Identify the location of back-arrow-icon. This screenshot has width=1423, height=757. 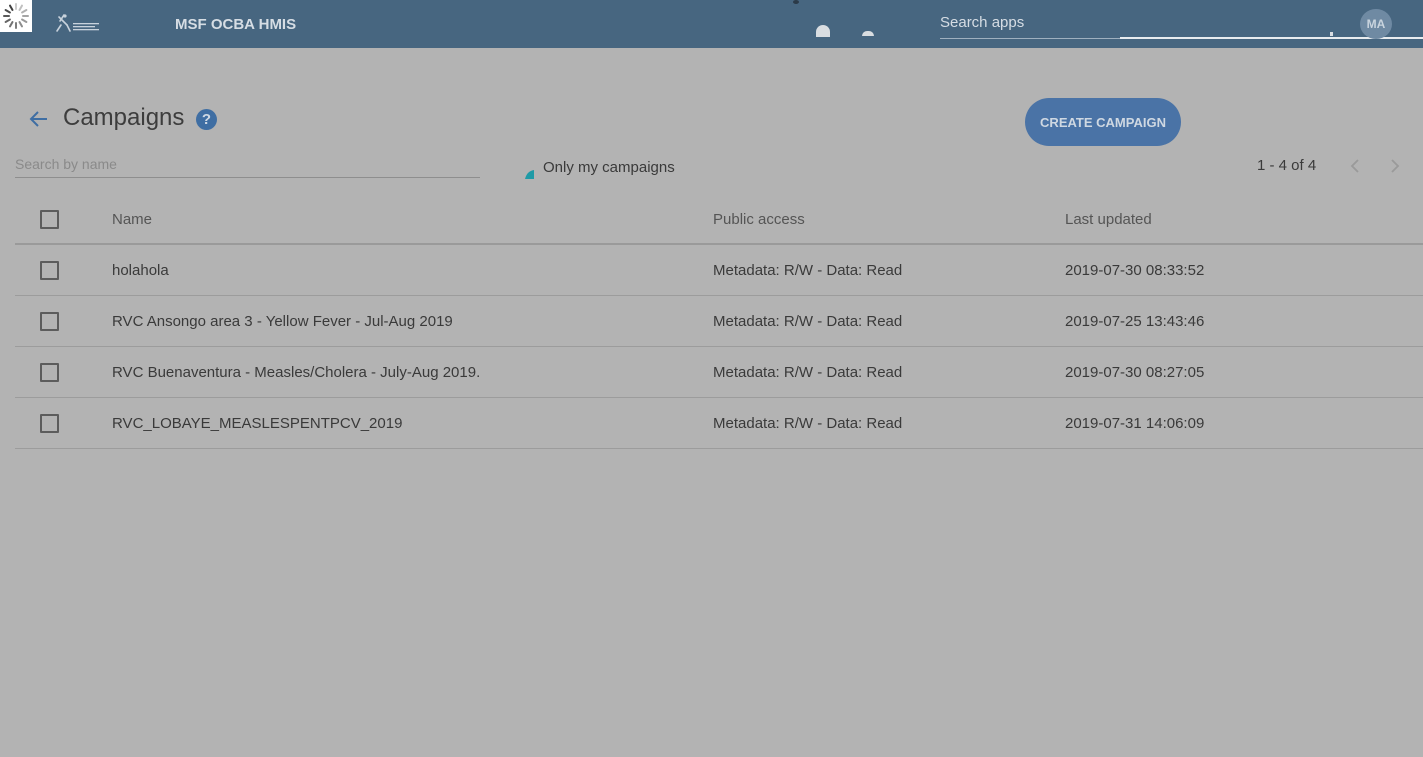
(39, 119).